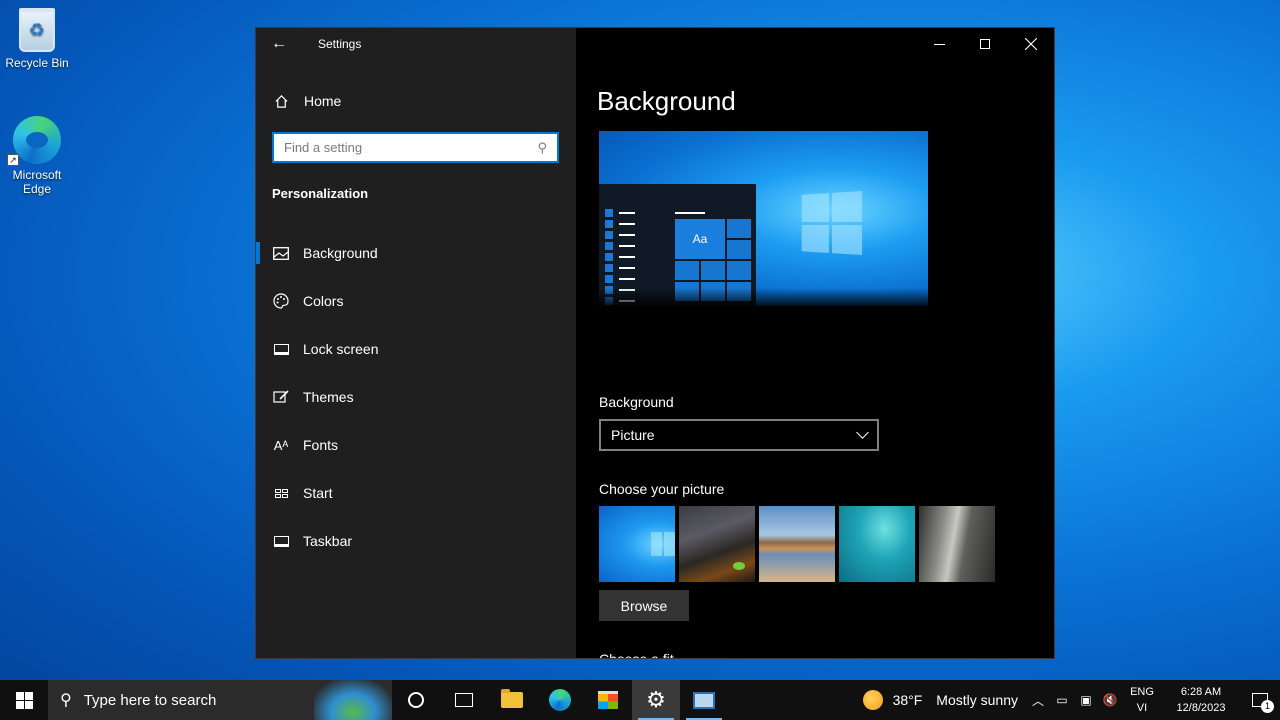  I want to click on clock: 6:28 AM 12/8/2023, so click(1201, 700).